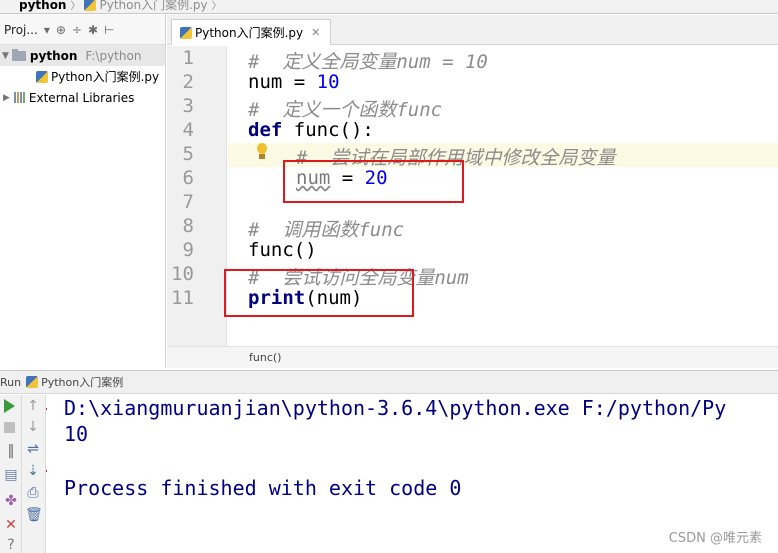  I want to click on line-number: 3, so click(188, 106).